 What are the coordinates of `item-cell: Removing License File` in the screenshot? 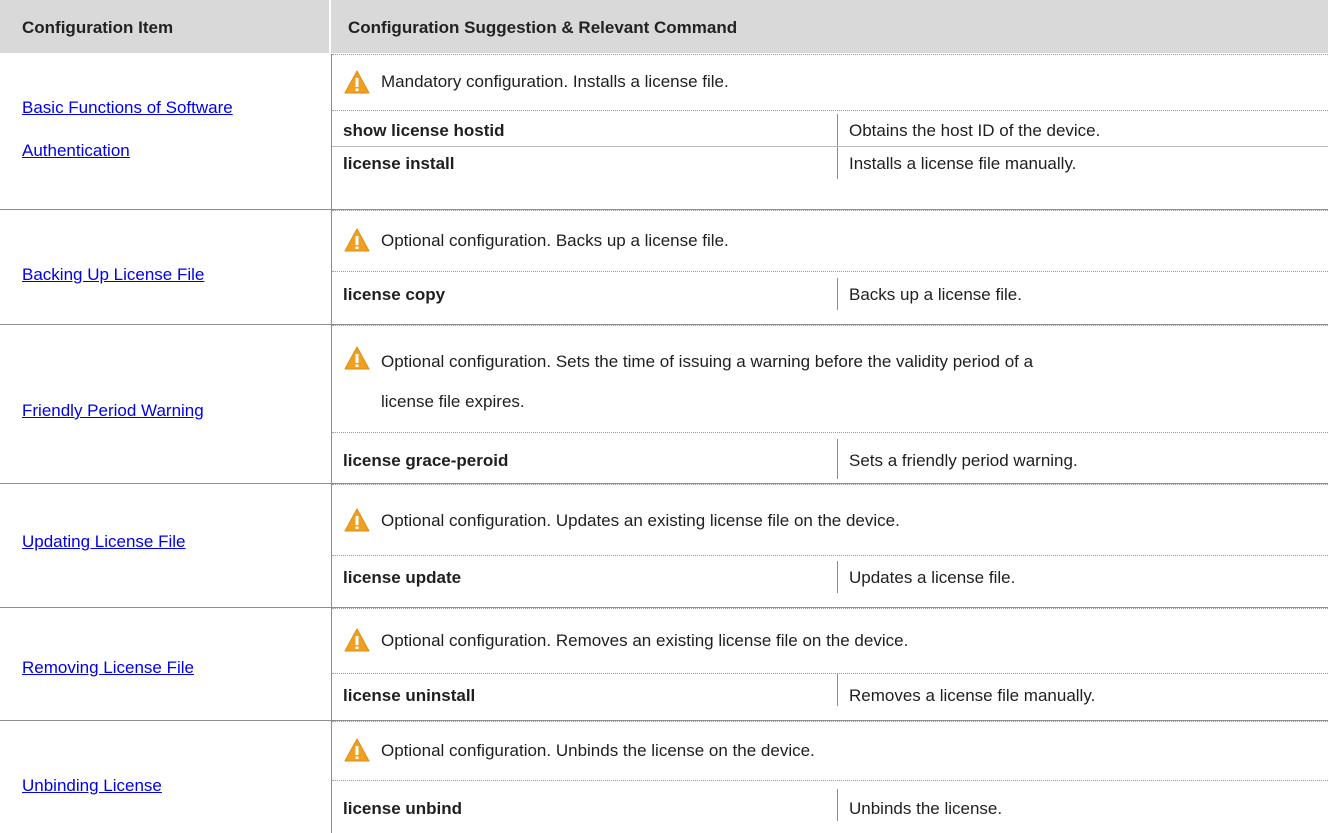 It's located at (166, 664).